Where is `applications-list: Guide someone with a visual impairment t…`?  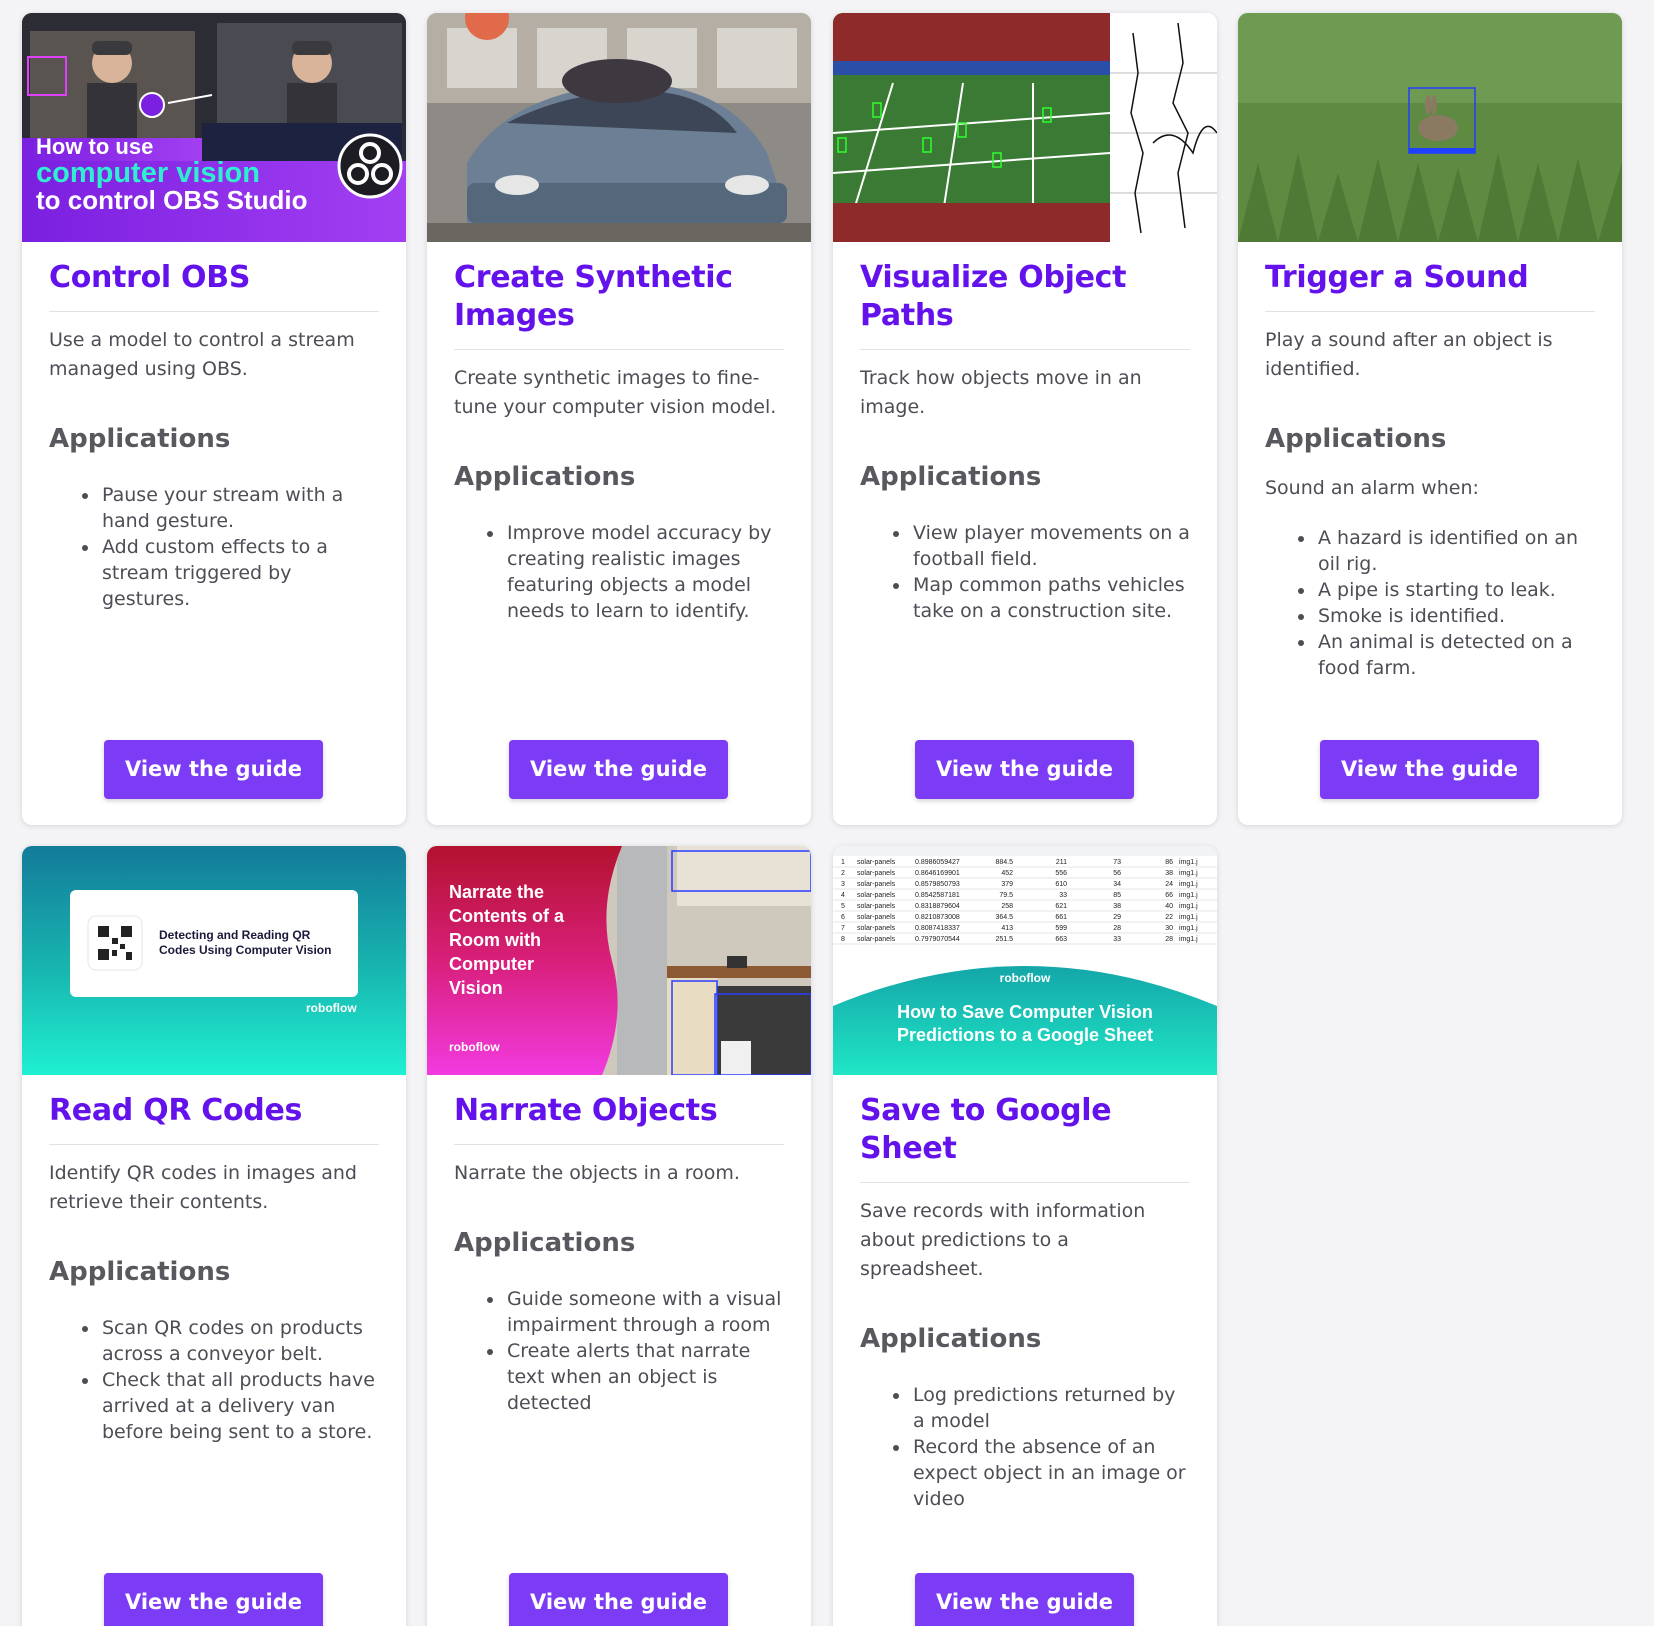
applications-list: Guide someone with a visual impairment t… is located at coordinates (619, 1351).